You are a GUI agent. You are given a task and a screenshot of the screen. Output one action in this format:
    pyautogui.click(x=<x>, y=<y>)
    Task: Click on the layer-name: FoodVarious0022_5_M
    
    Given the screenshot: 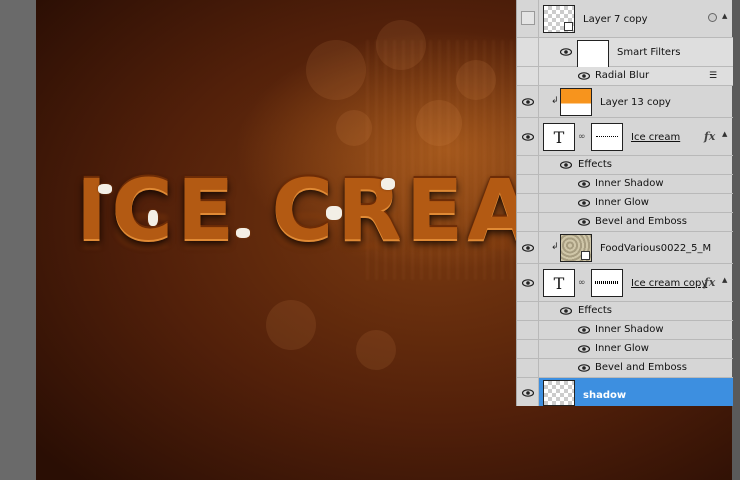 What is the action you would take?
    pyautogui.click(x=655, y=248)
    